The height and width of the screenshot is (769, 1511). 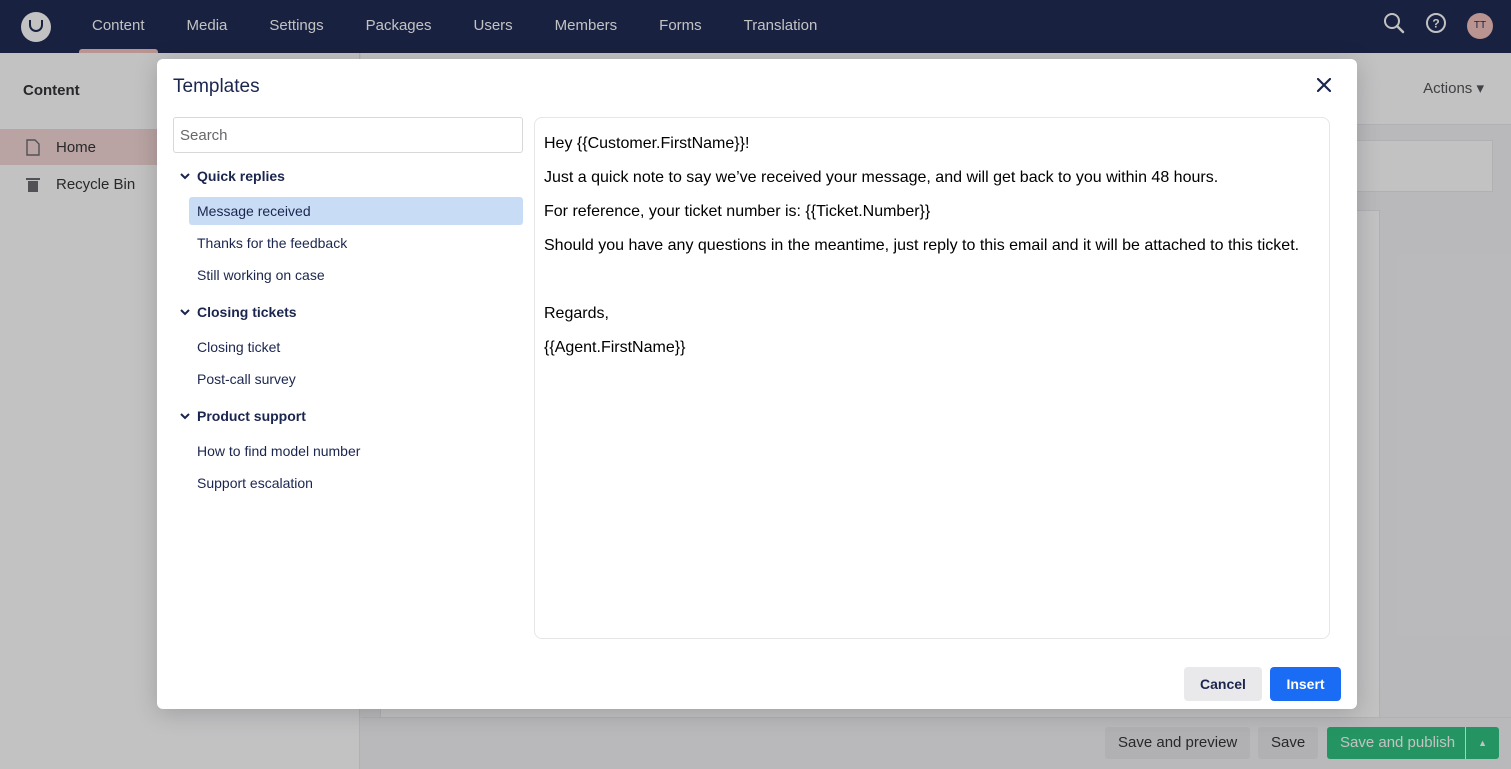 What do you see at coordinates (216, 86) in the screenshot?
I see `dialog-title: Templates` at bounding box center [216, 86].